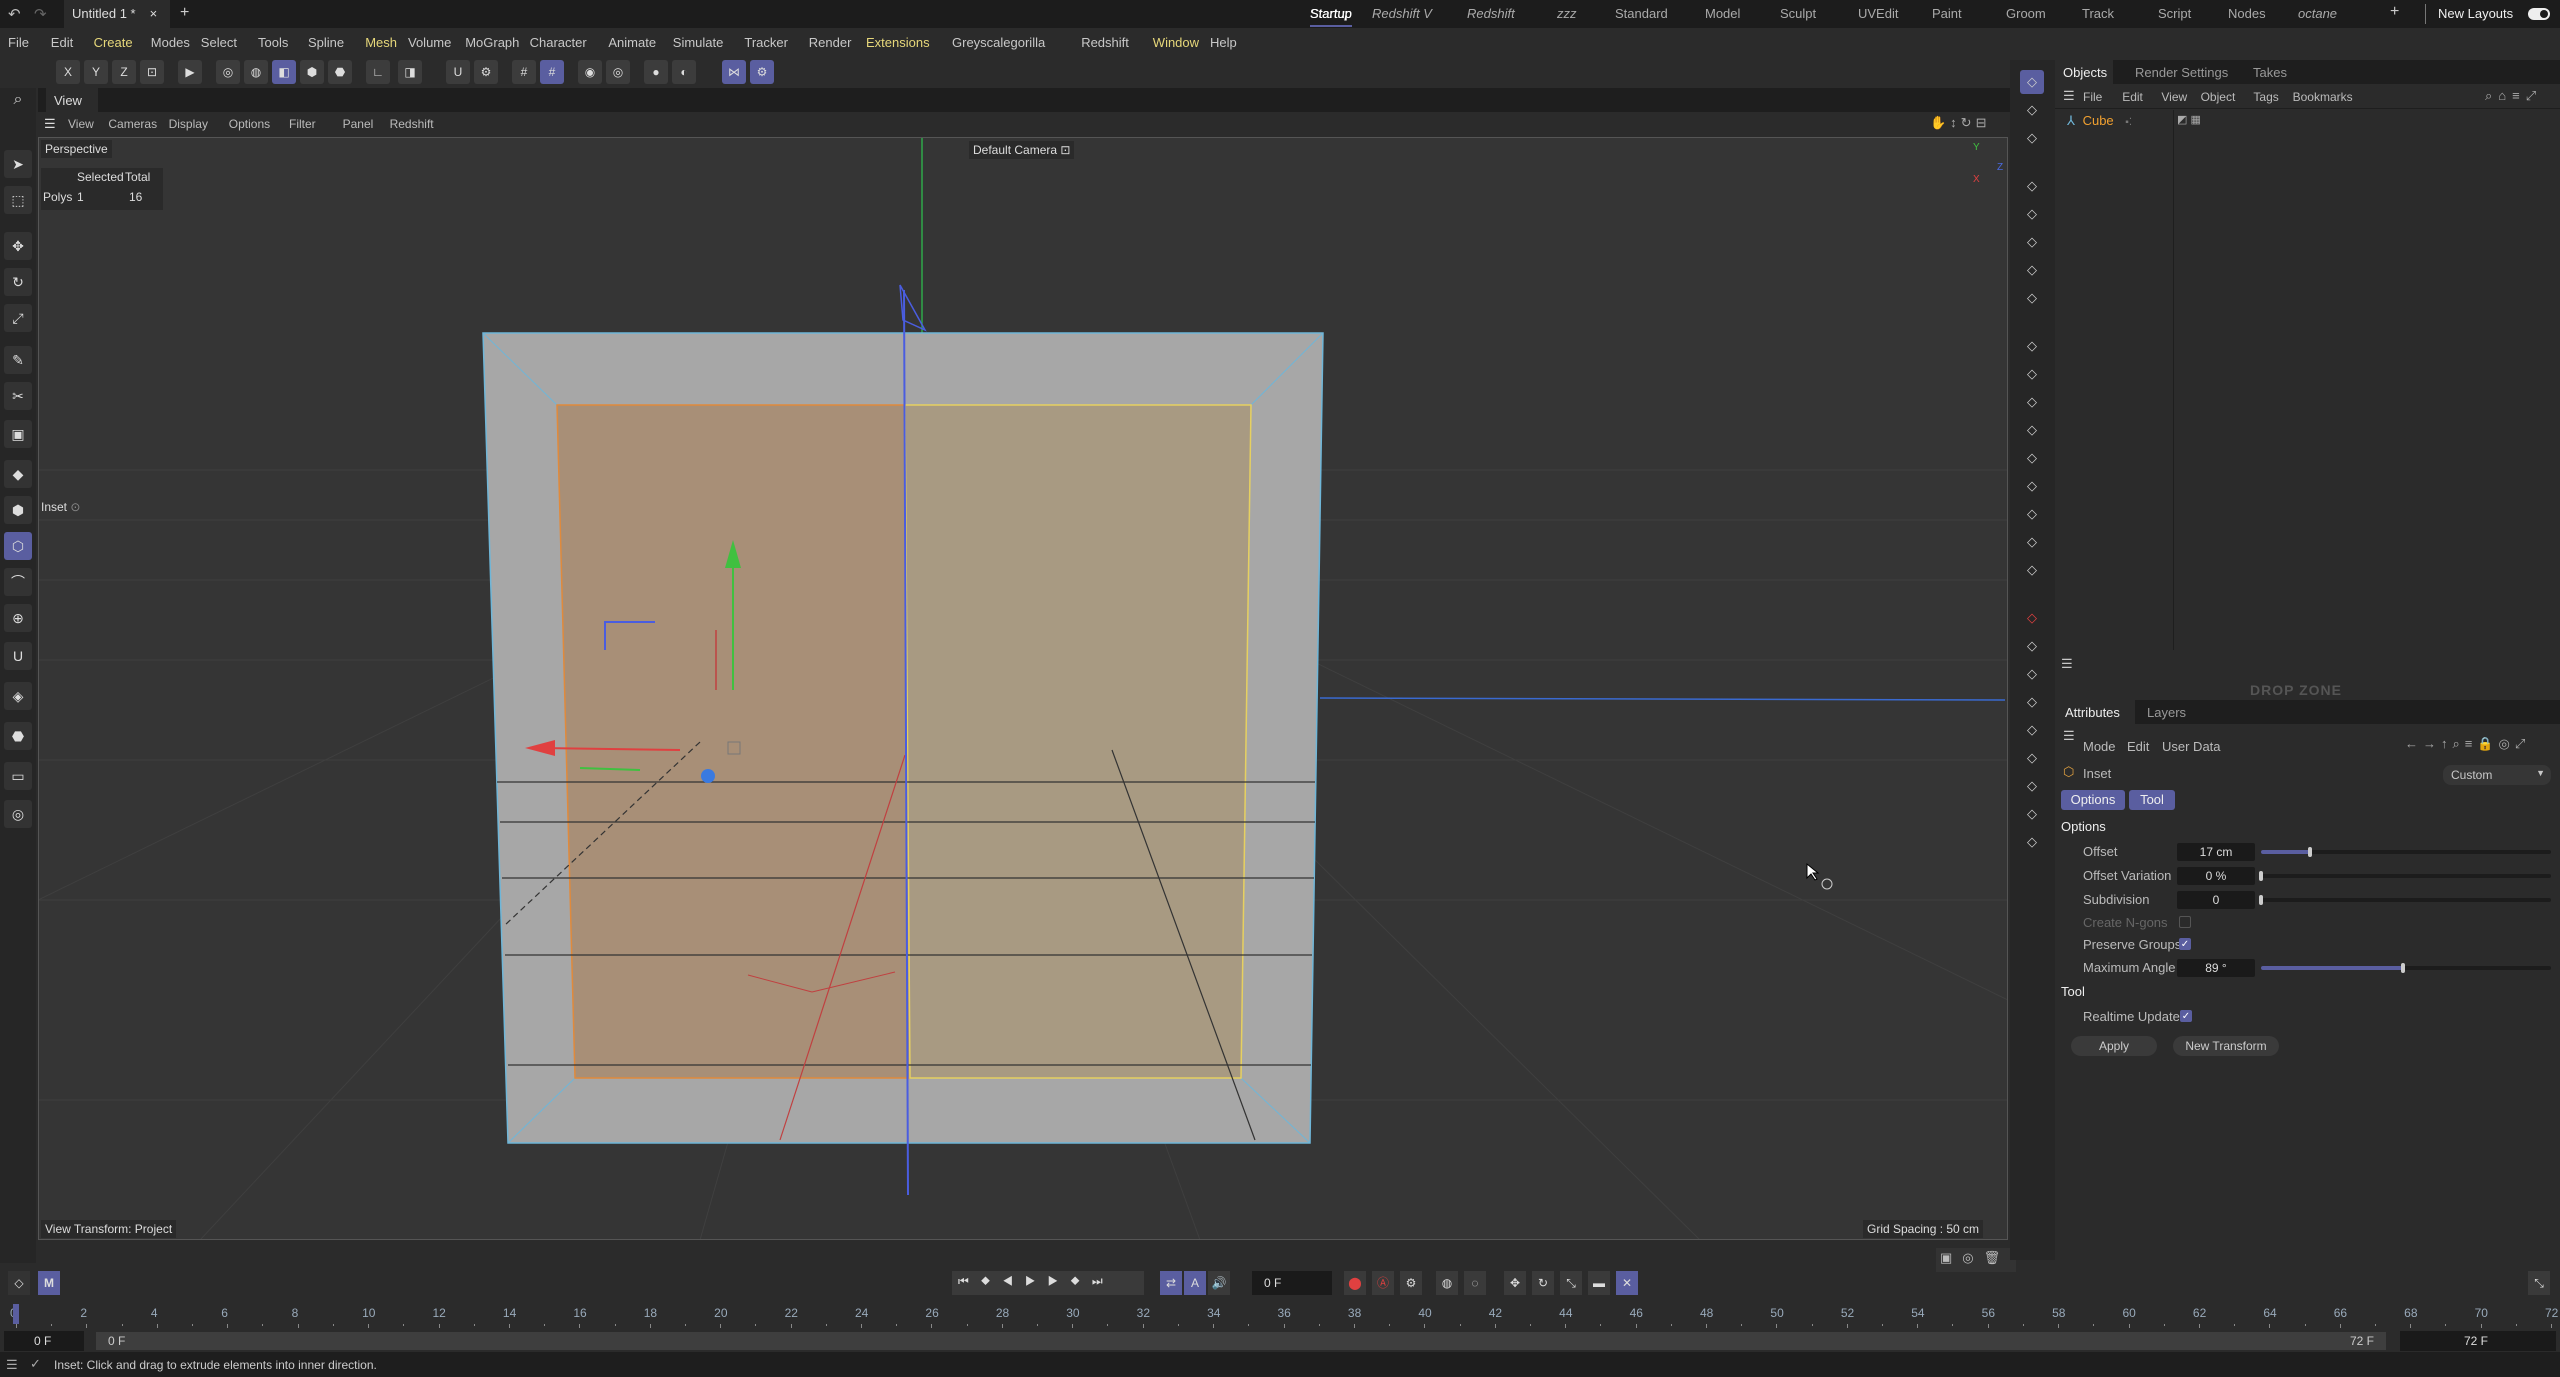 The image size is (2560, 1377). I want to click on cloner-icon: ◇, so click(2032, 430).